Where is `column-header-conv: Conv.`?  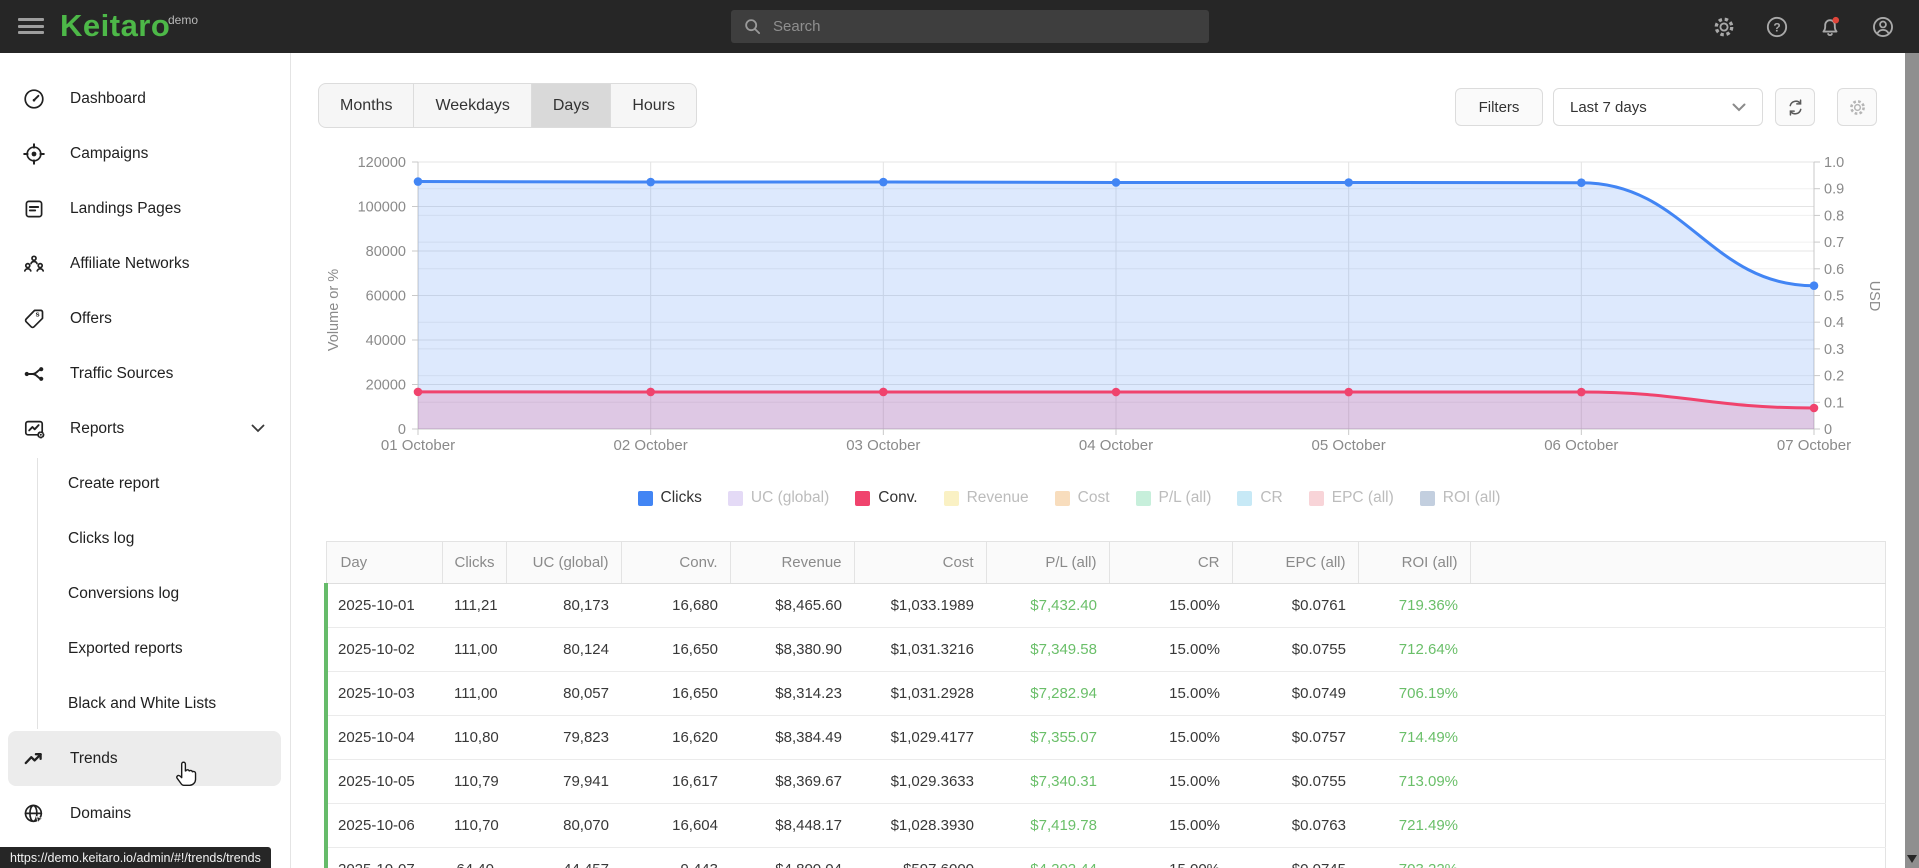
column-header-conv: Conv. is located at coordinates (676, 562).